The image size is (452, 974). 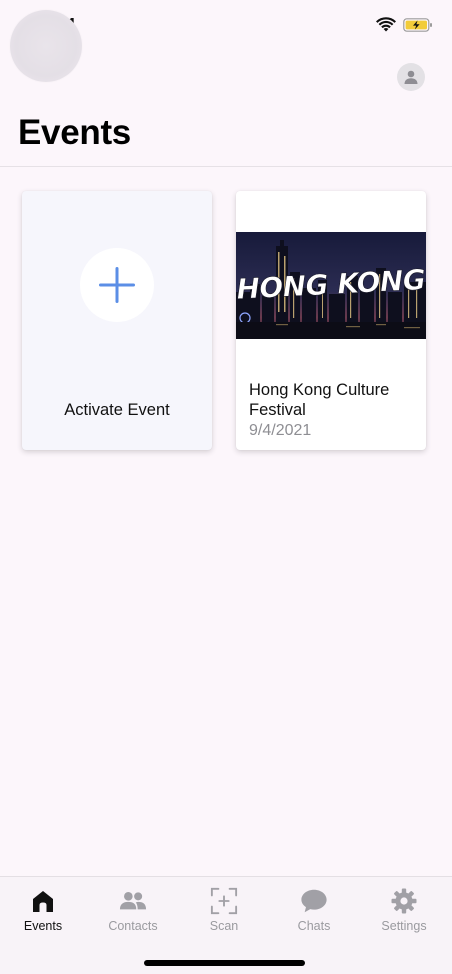 What do you see at coordinates (386, 24) in the screenshot?
I see `wifi-icon` at bounding box center [386, 24].